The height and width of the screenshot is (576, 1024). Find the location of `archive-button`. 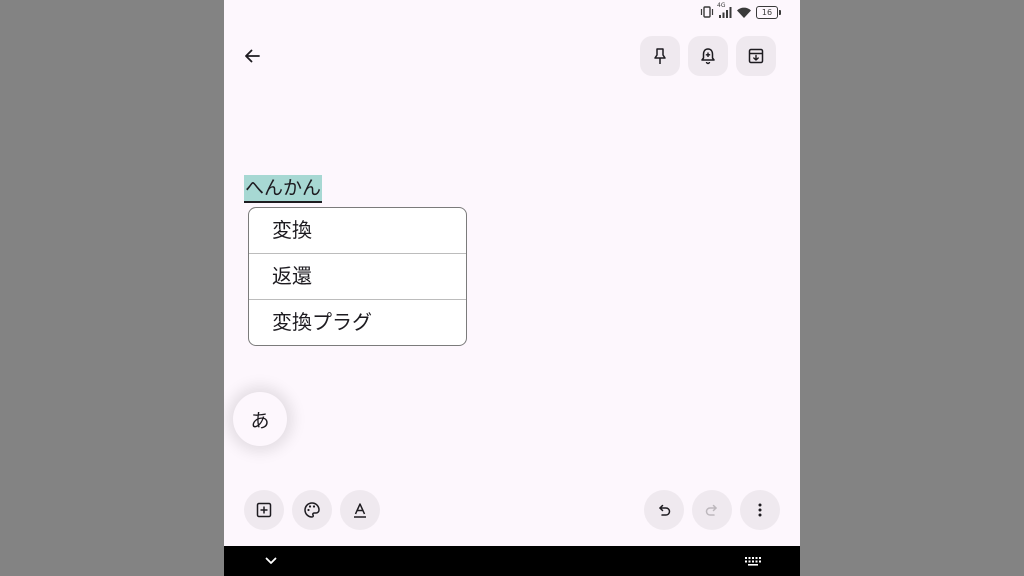

archive-button is located at coordinates (756, 56).